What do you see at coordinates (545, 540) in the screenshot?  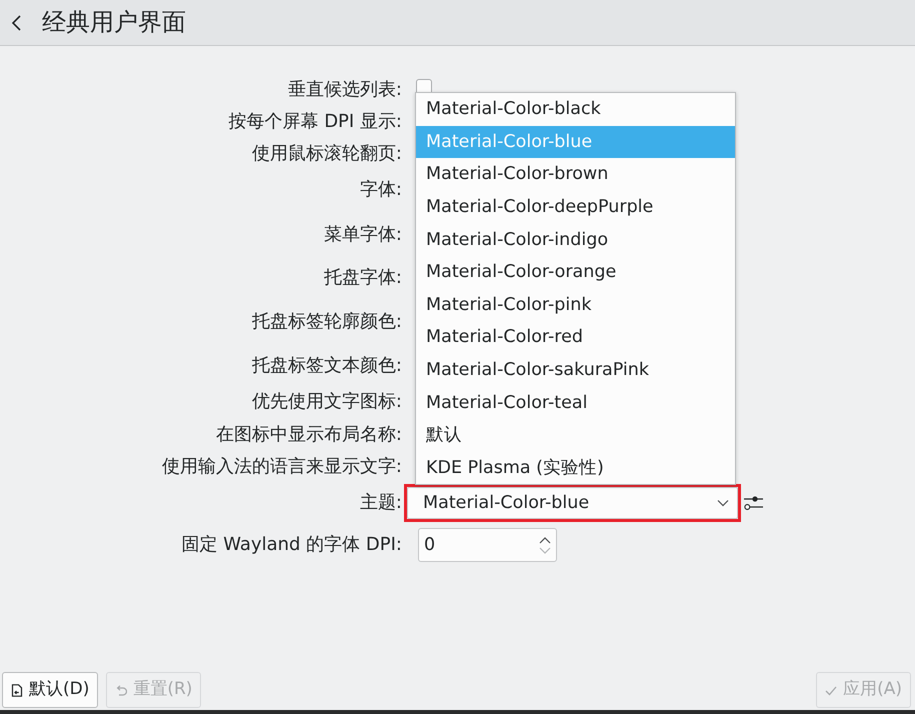 I see `chevron-up-icon` at bounding box center [545, 540].